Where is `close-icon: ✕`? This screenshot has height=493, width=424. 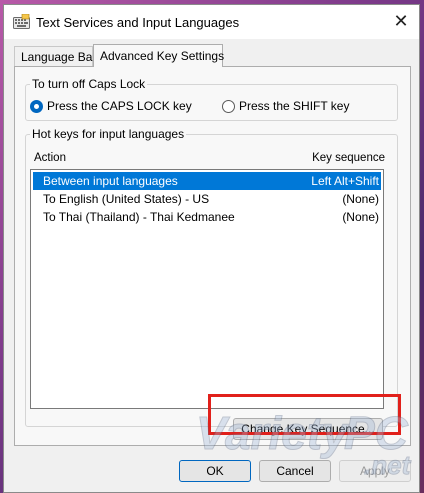
close-icon: ✕ is located at coordinates (401, 20).